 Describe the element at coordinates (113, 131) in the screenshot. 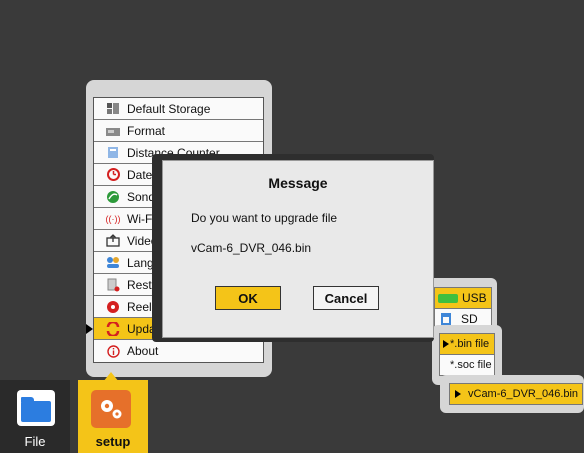

I see `format-icon` at that location.